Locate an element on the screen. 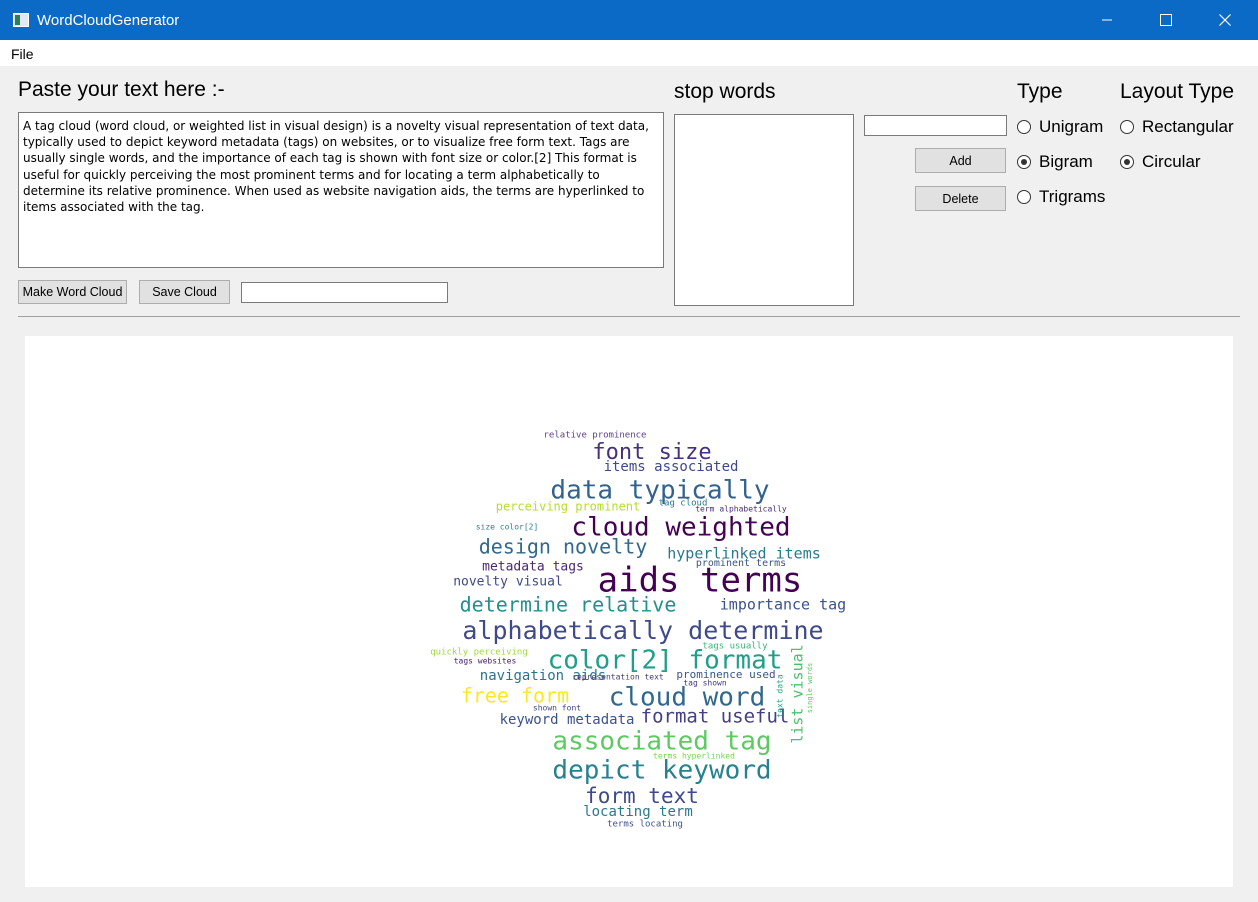 This screenshot has height=902, width=1258. minimize-icon is located at coordinates (1107, 20).